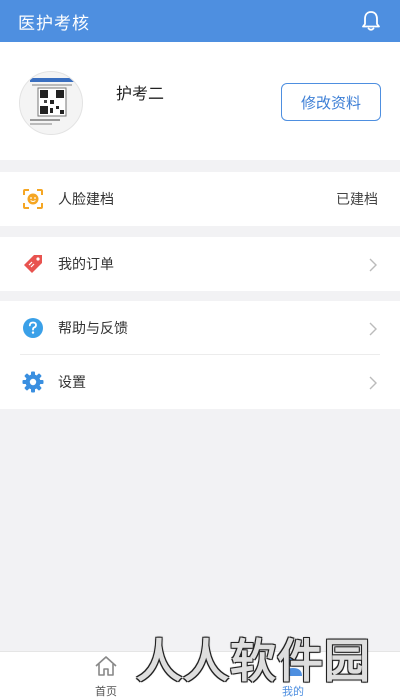 The image size is (400, 700). What do you see at coordinates (93, 329) in the screenshot?
I see `help-feedback-label: 帮助与反馈` at bounding box center [93, 329].